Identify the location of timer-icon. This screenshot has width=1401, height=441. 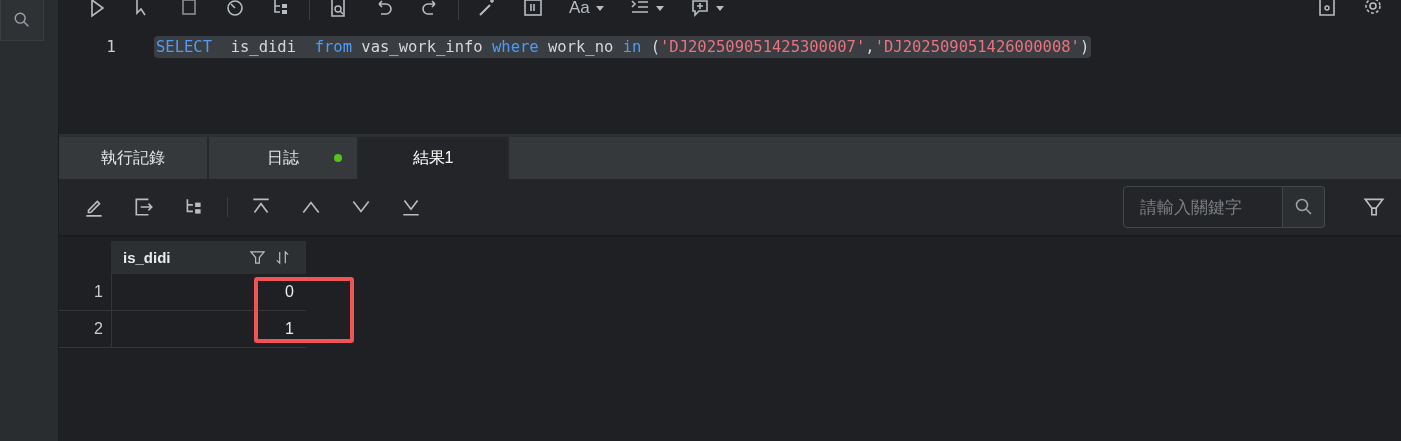
(235, 9).